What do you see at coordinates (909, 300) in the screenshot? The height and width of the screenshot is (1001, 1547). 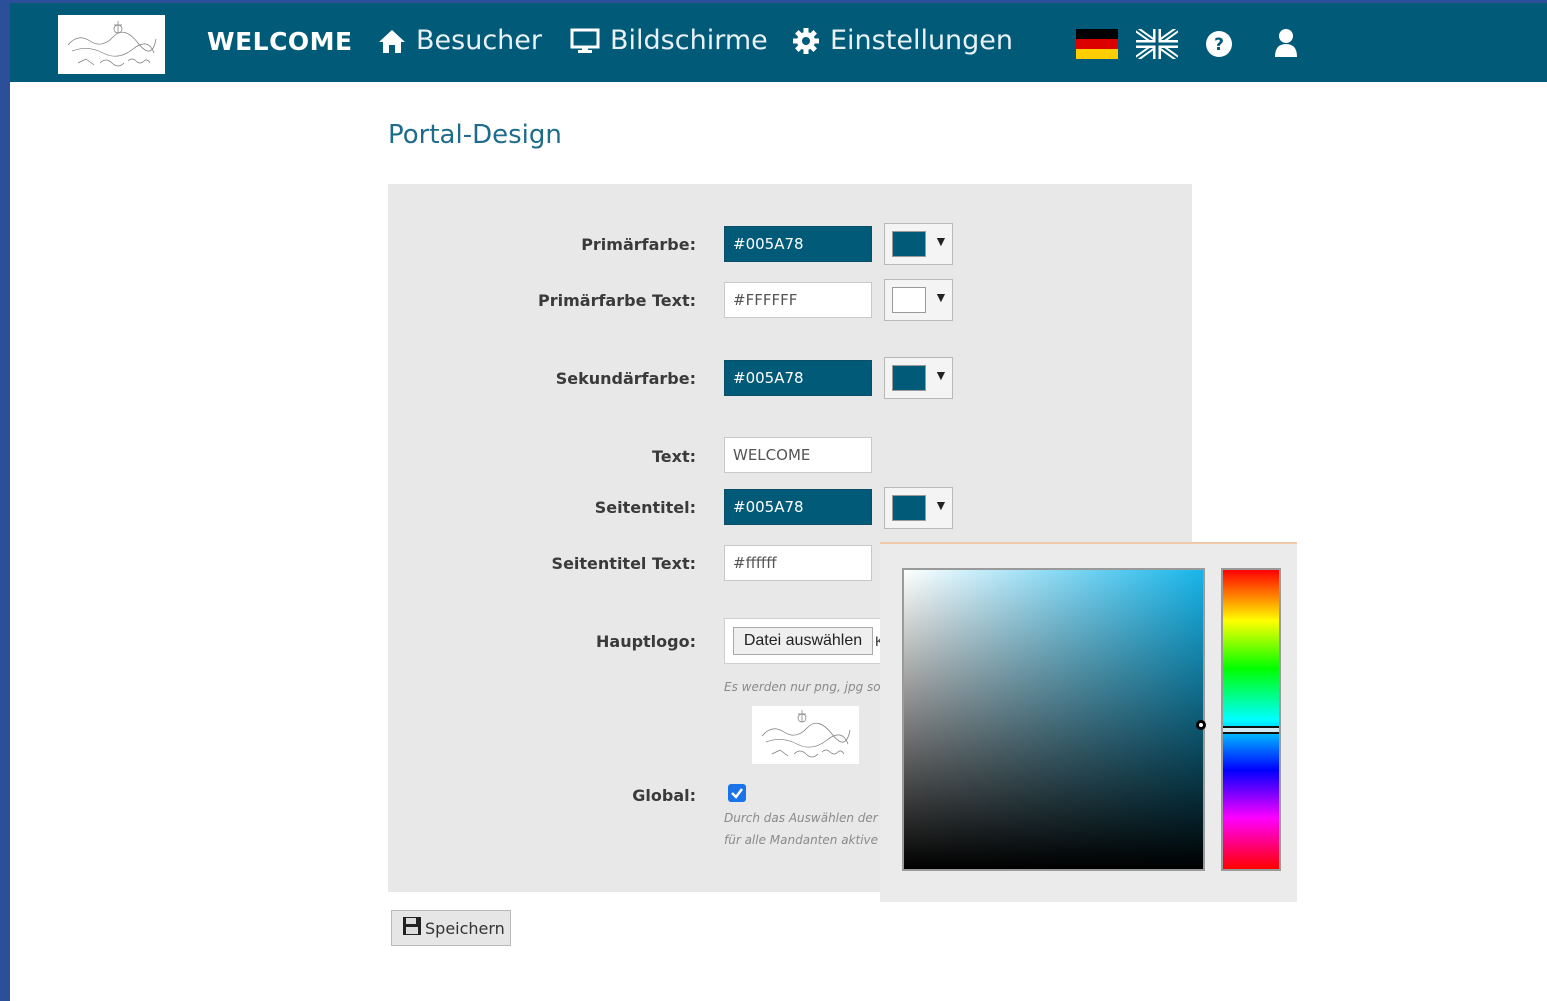 I see `primary-text-color-swatch` at bounding box center [909, 300].